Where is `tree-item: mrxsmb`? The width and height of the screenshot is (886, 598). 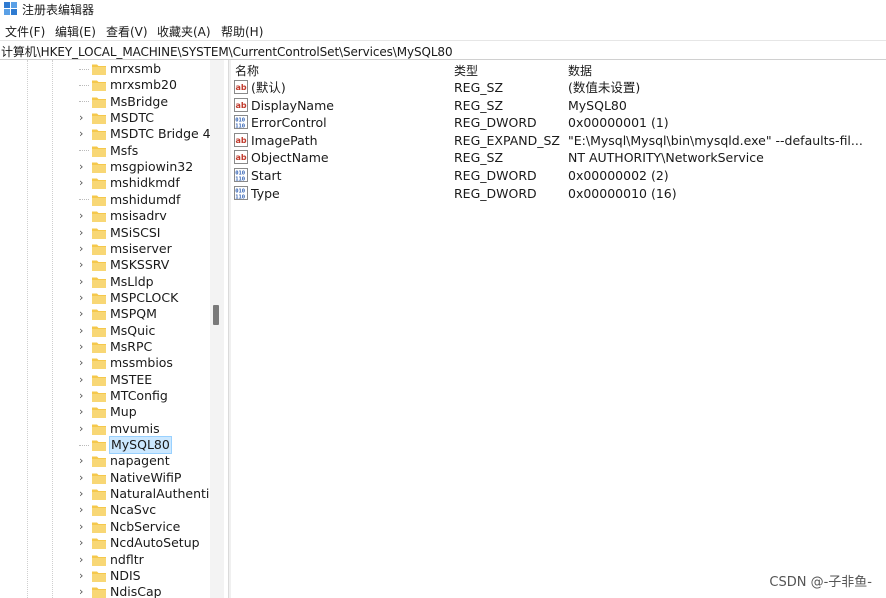
tree-item: mrxsmb is located at coordinates (105, 69).